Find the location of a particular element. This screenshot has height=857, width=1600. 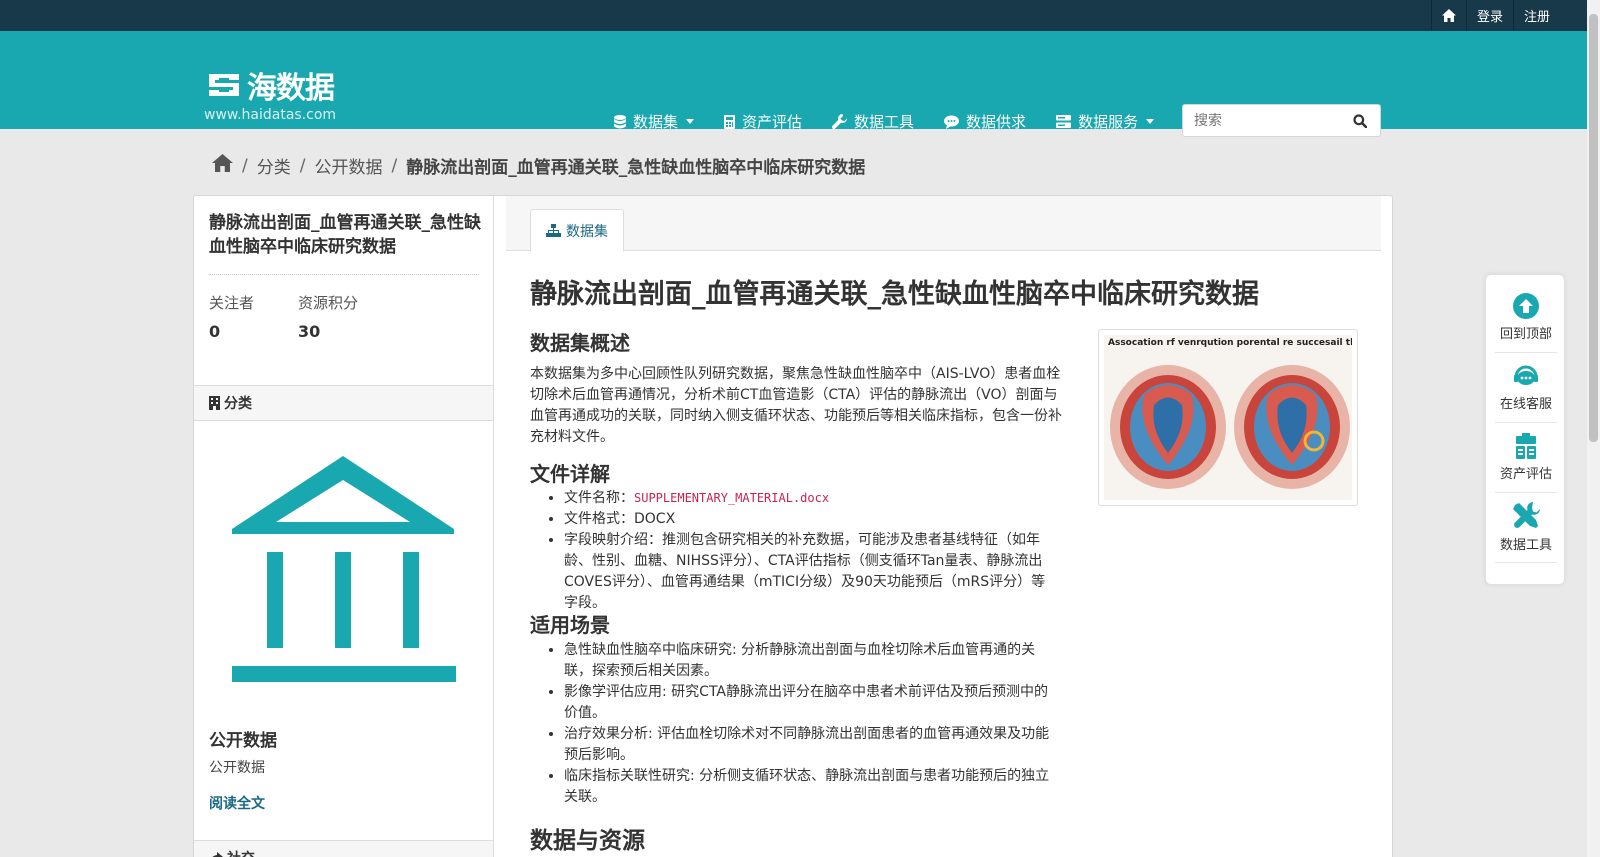

nav-asset-eval-label: 资产评估 is located at coordinates (772, 122).